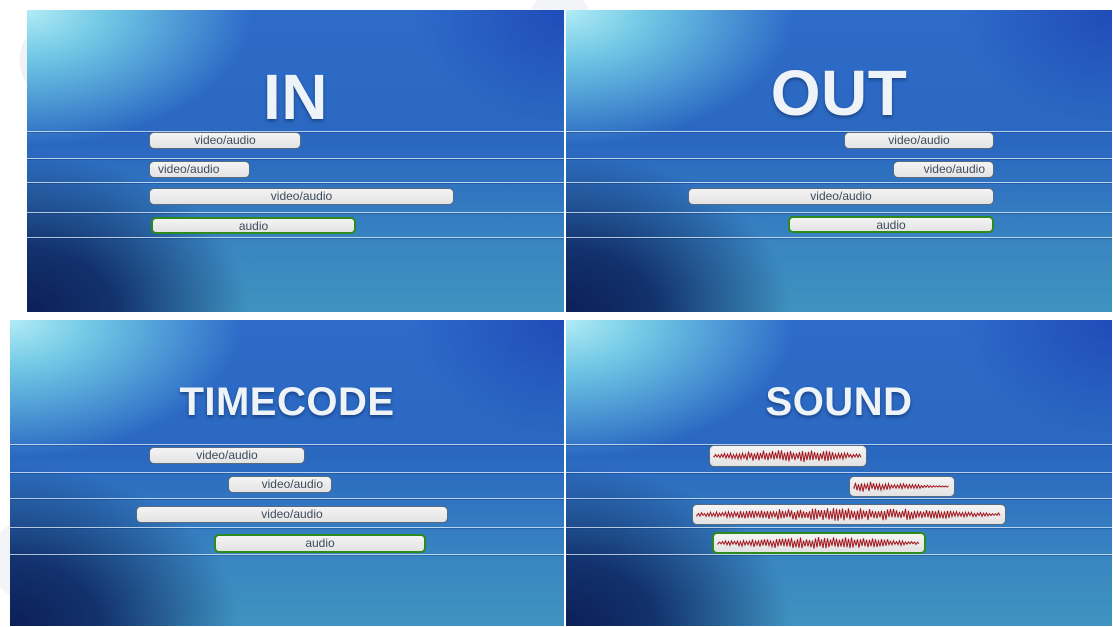 Image resolution: width=1113 pixels, height=627 pixels. Describe the element at coordinates (839, 402) in the screenshot. I see `panel-title: SOUND` at that location.